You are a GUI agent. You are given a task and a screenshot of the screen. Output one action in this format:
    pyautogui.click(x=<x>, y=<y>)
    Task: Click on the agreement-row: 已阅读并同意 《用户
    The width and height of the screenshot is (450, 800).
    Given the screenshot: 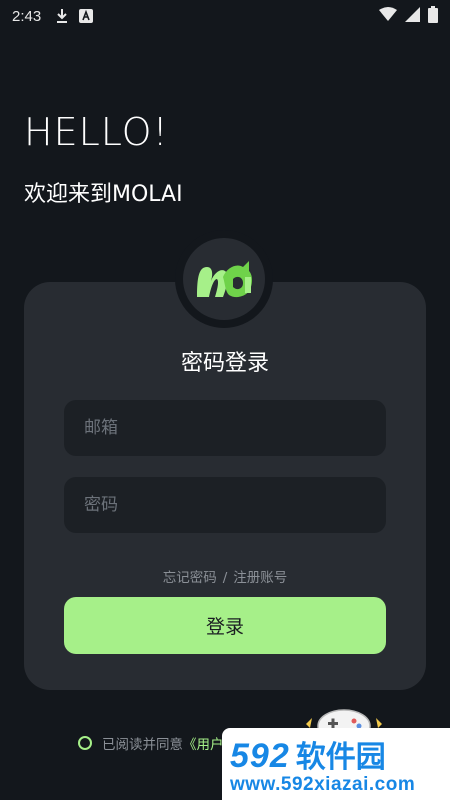 What is the action you would take?
    pyautogui.click(x=151, y=743)
    